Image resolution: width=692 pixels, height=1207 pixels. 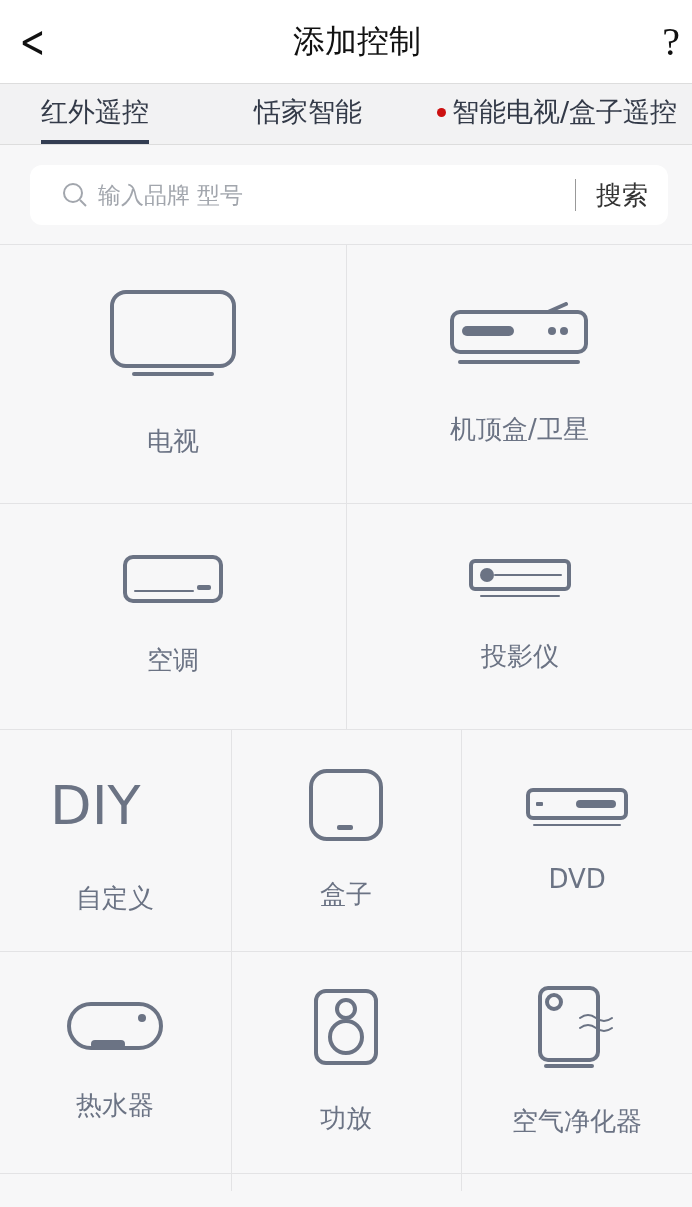 I want to click on device-label: 空气净化器, so click(x=577, y=1121).